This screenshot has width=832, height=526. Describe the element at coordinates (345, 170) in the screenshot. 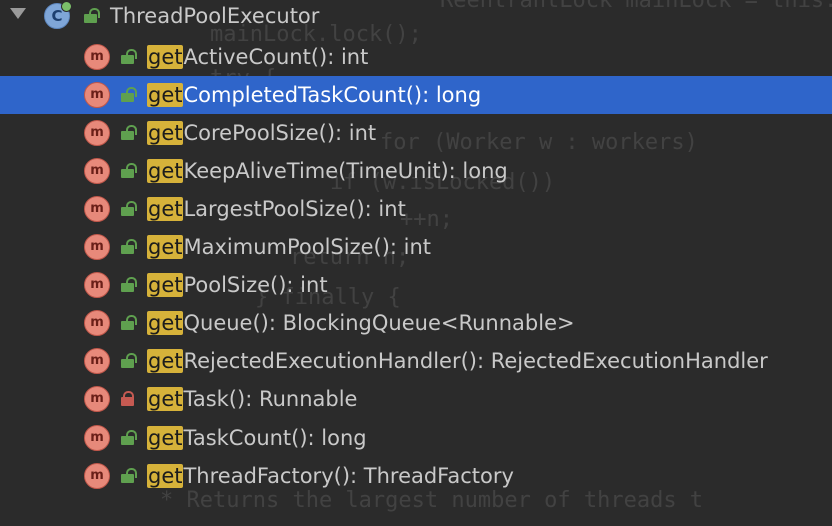

I see `method-signature-rest: KeepAliveTime(TimeUnit): long` at that location.